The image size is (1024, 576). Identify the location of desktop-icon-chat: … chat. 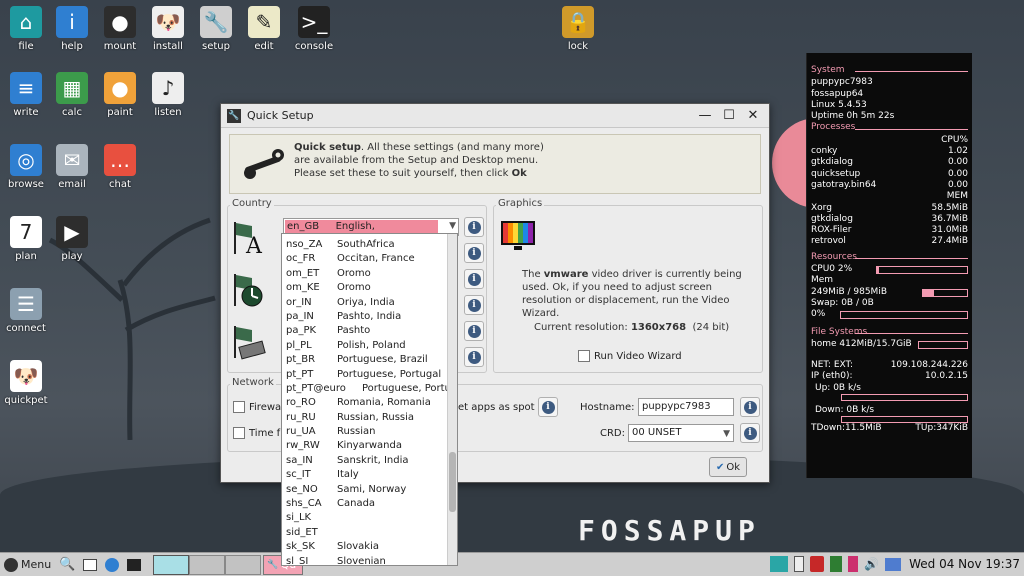
(120, 167).